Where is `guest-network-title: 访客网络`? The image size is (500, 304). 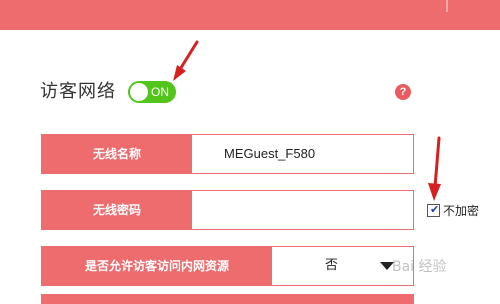 guest-network-title: 访客网络 is located at coordinates (78, 91).